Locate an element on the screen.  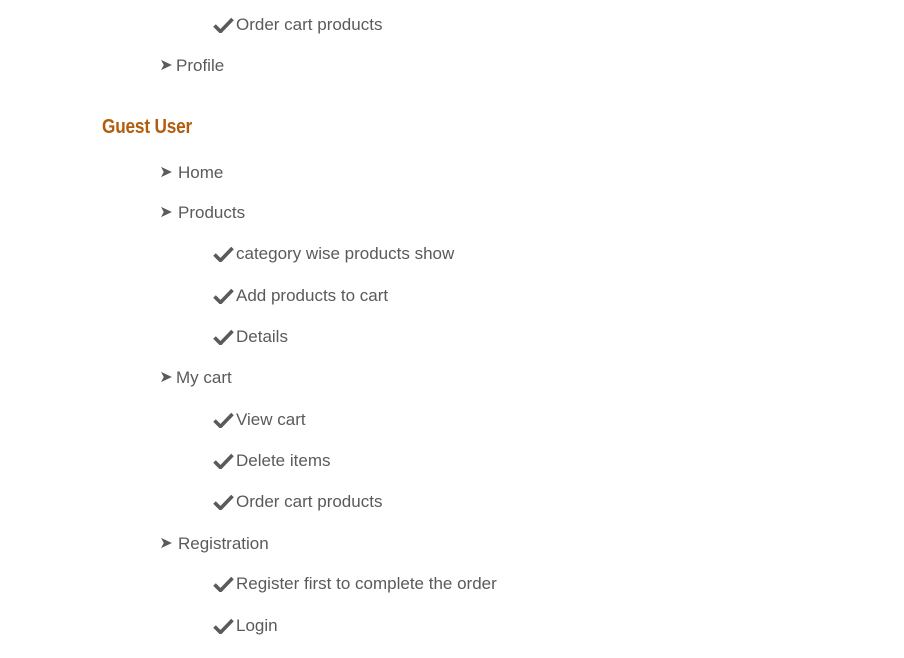
list-item-label: Profile is located at coordinates (200, 65).